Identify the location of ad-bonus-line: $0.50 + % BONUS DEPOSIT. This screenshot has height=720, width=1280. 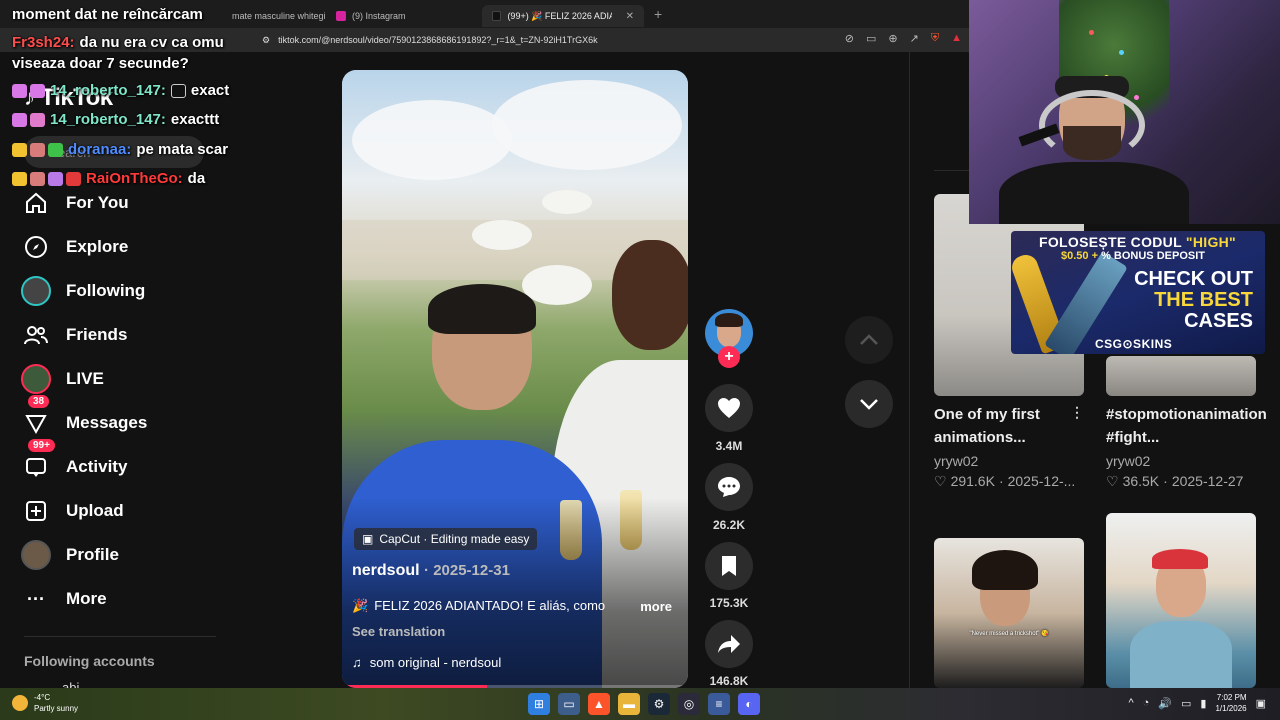
(1133, 256).